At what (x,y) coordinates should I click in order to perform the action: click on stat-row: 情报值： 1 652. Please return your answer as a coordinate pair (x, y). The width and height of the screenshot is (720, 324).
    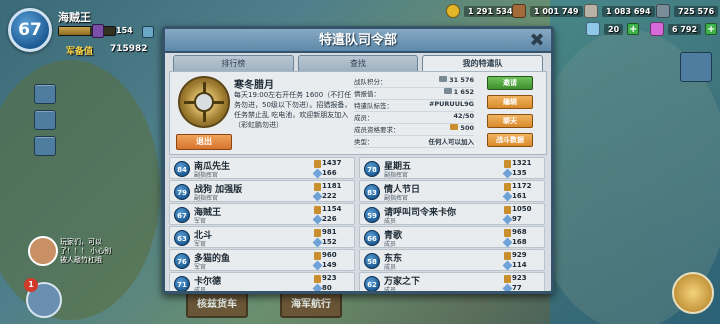
    Looking at the image, I should click on (414, 94).